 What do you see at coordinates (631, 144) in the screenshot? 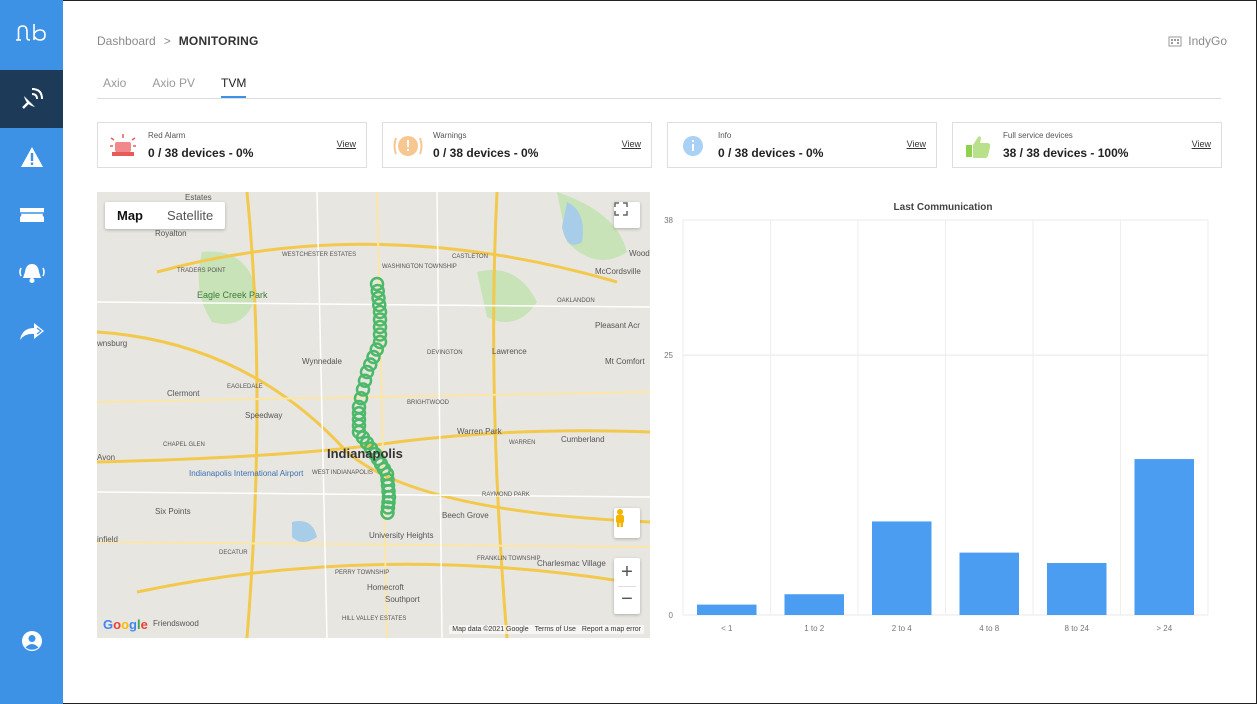
I see `view-warnings-link: View` at bounding box center [631, 144].